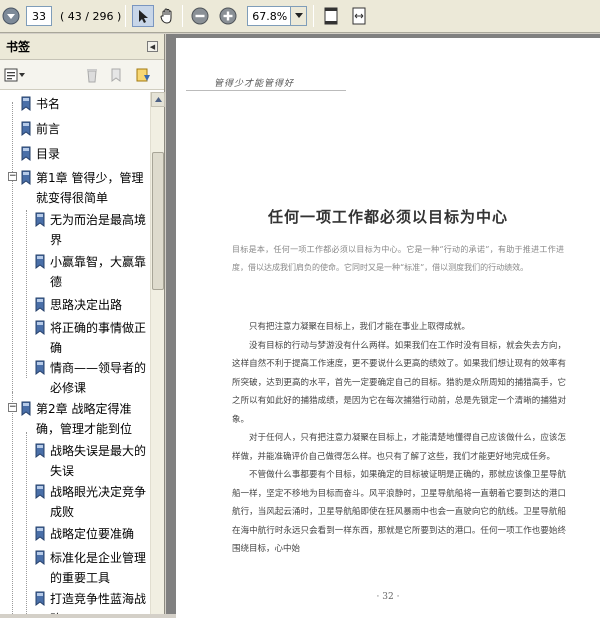 The image size is (600, 618). What do you see at coordinates (11, 74) in the screenshot?
I see `options-icon` at bounding box center [11, 74].